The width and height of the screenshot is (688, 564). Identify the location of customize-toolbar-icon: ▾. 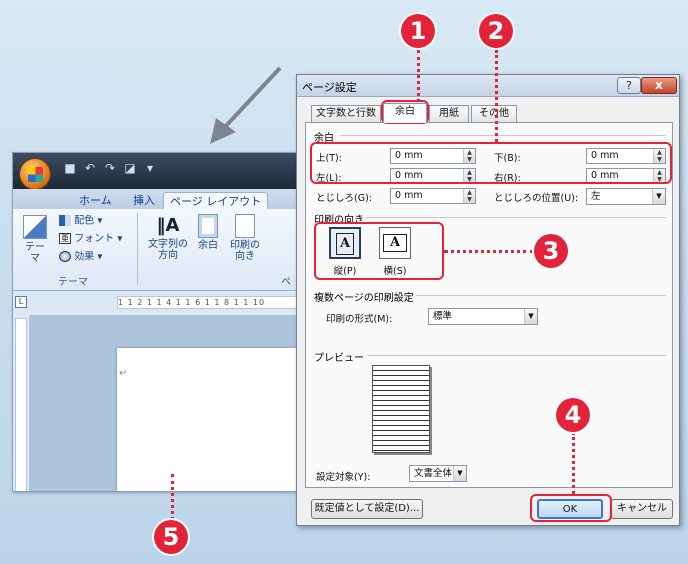
(150, 168).